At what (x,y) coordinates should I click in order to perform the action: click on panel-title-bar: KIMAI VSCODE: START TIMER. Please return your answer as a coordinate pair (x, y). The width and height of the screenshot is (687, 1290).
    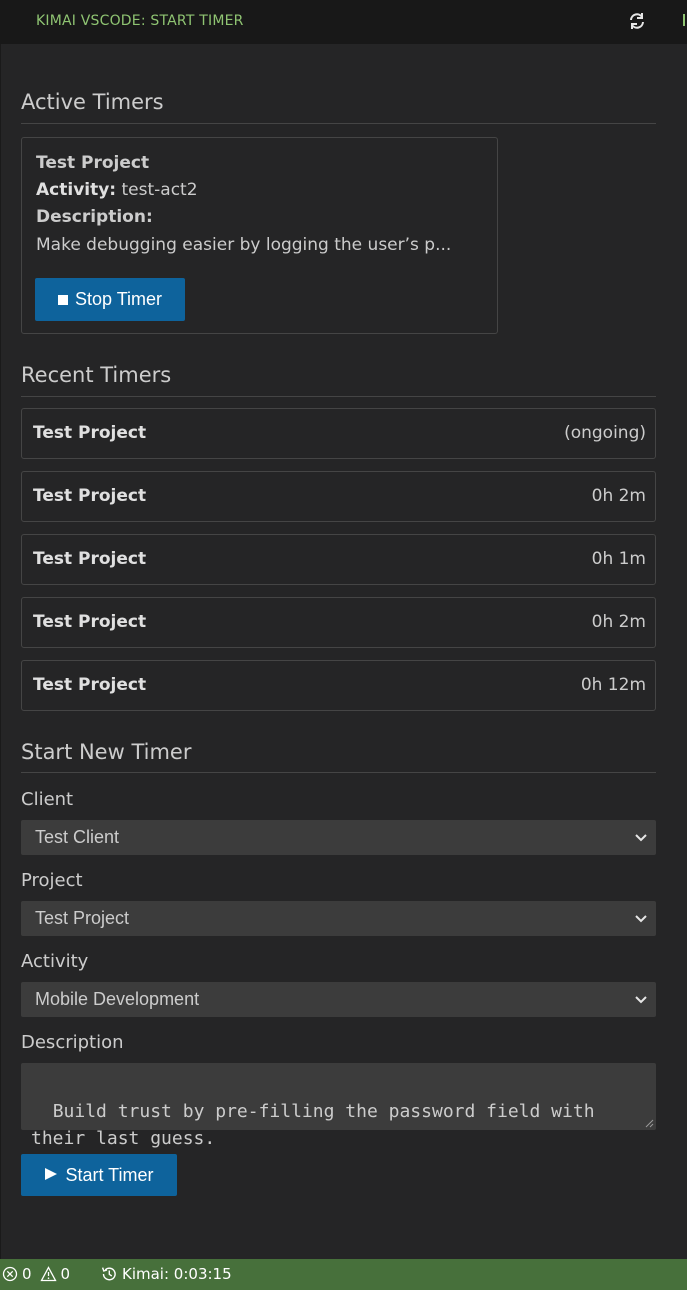
    Looking at the image, I should click on (343, 23).